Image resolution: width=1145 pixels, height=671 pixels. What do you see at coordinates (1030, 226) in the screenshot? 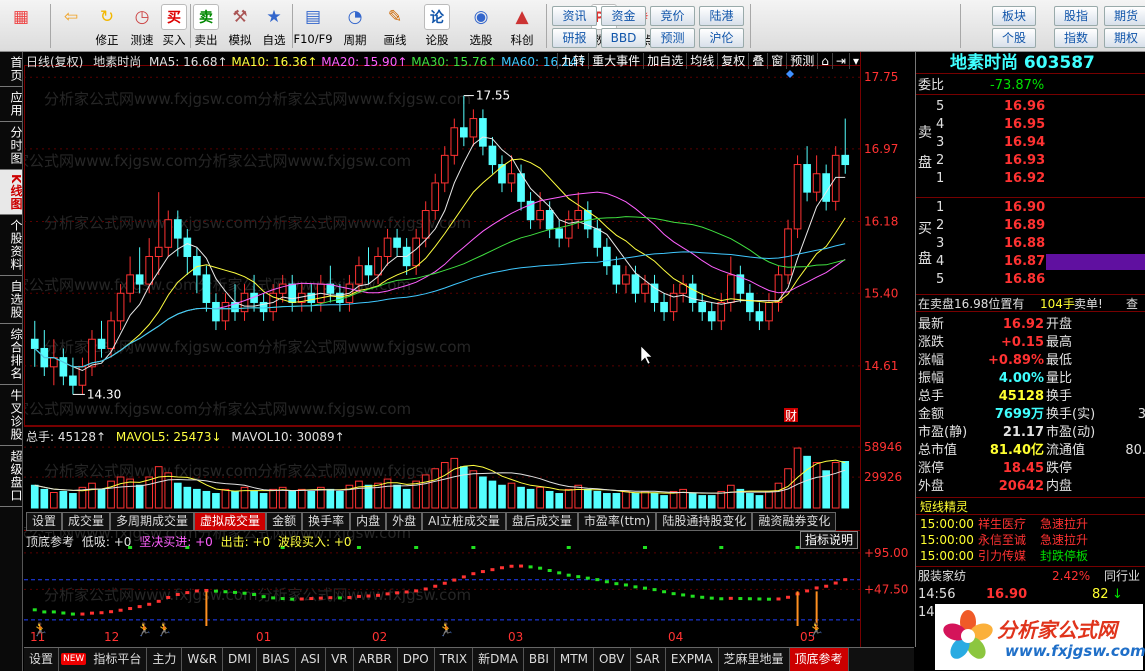
I see `buy-level-row: 2 16.89` at bounding box center [1030, 226].